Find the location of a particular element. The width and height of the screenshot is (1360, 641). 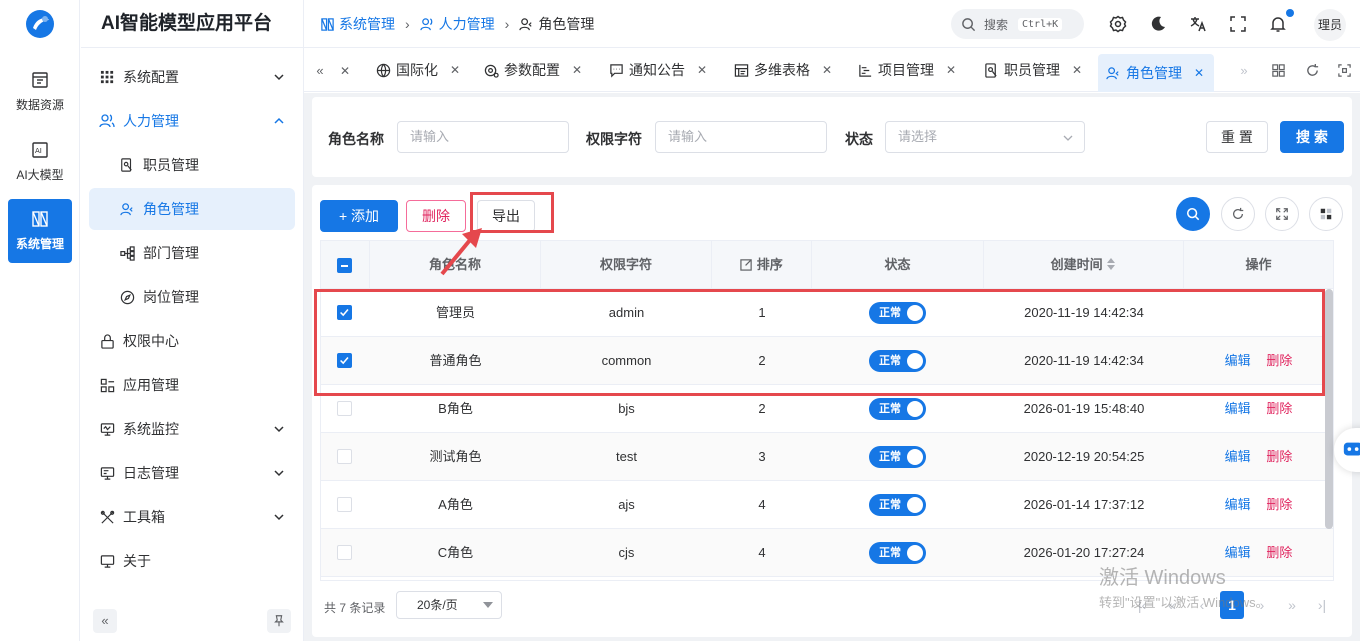

status-select: 请选择 is located at coordinates (985, 137).